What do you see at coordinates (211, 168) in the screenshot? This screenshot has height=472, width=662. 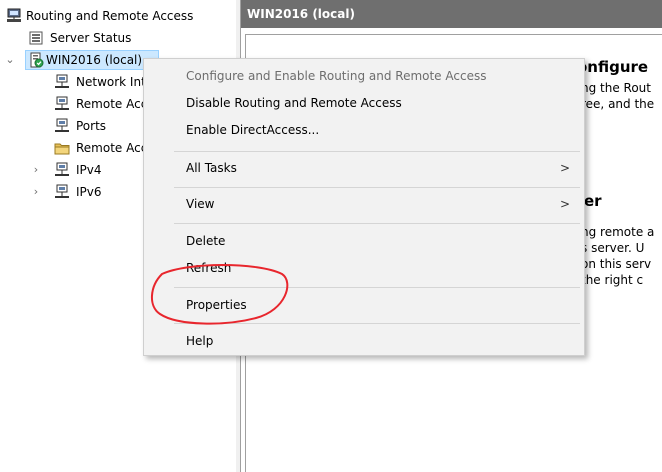 I see `menu-item-label: All Tasks` at bounding box center [211, 168].